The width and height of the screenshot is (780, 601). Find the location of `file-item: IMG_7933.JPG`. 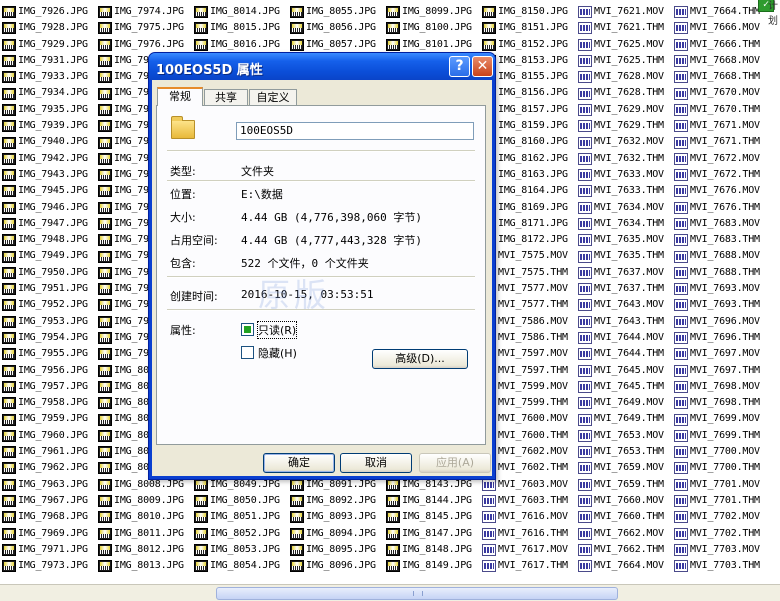

file-item: IMG_7933.JPG is located at coordinates (50, 77).